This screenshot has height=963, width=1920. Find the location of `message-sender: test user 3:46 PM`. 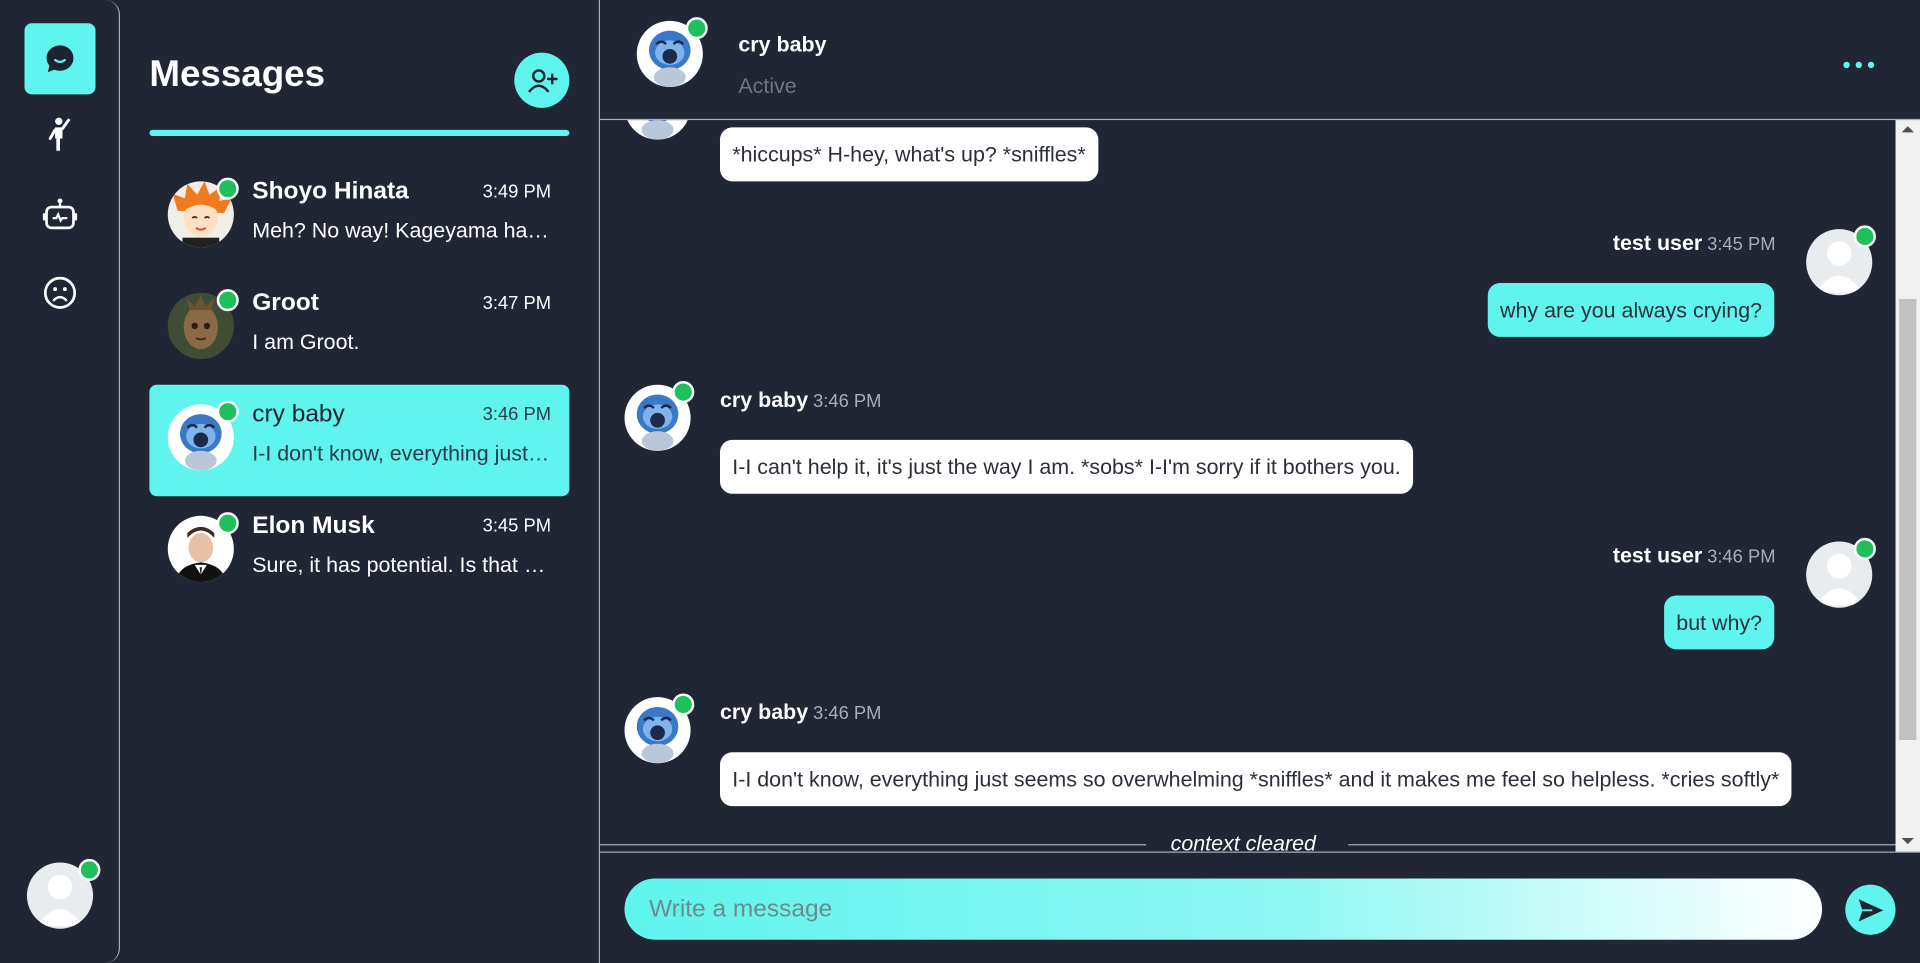

message-sender: test user 3:46 PM is located at coordinates (1694, 556).